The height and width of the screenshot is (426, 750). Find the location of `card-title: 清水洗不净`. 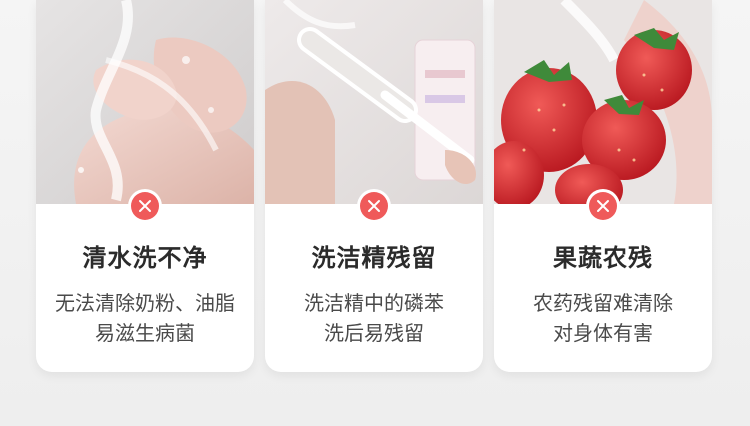

card-title: 清水洗不净 is located at coordinates (145, 258).